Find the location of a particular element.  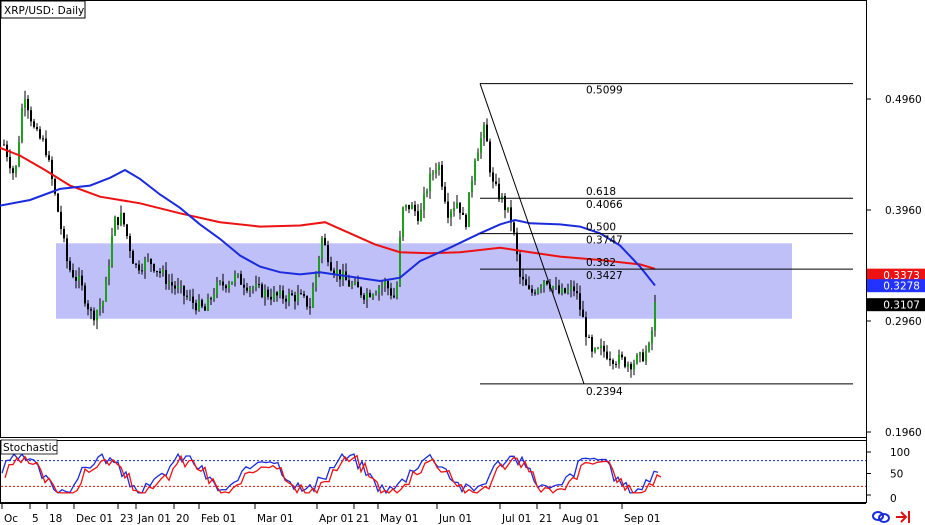

arrow-icon is located at coordinates (903, 517).